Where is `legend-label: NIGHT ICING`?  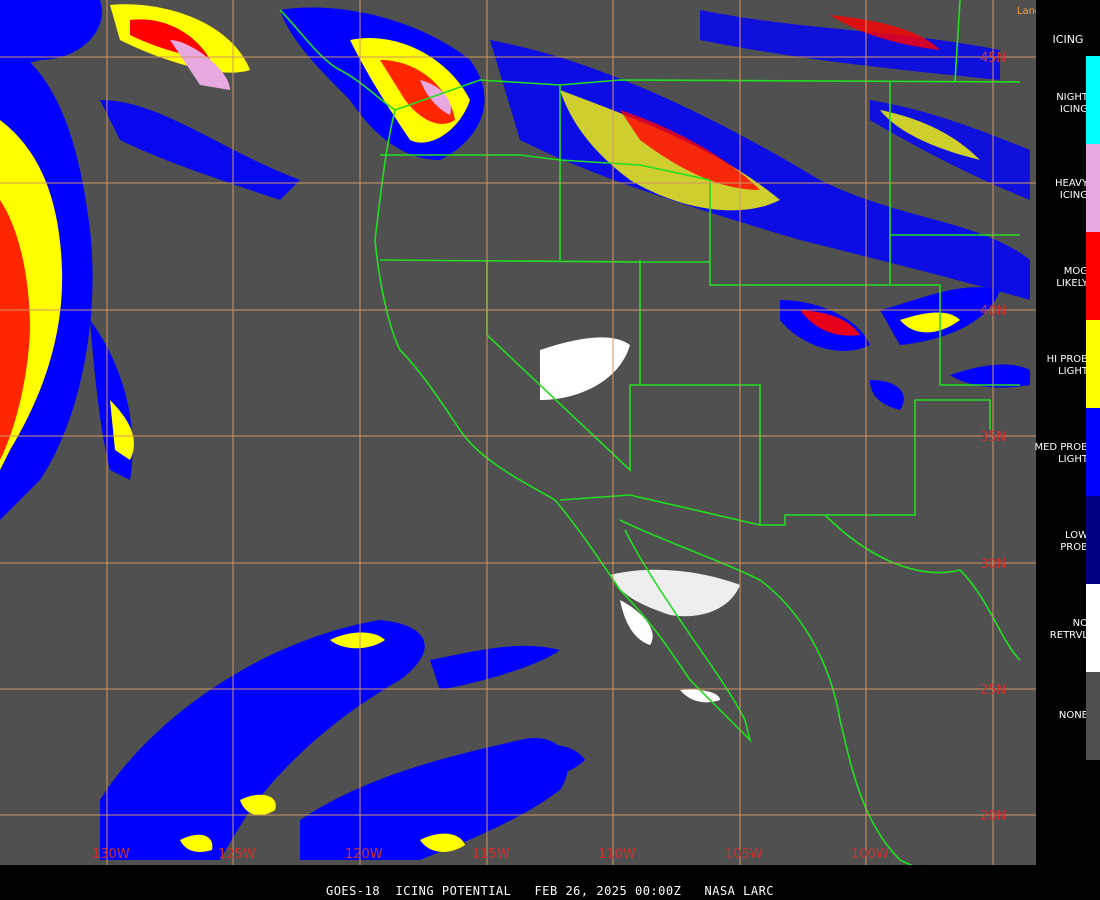
legend-label: NIGHT ICING is located at coordinates (1072, 103).